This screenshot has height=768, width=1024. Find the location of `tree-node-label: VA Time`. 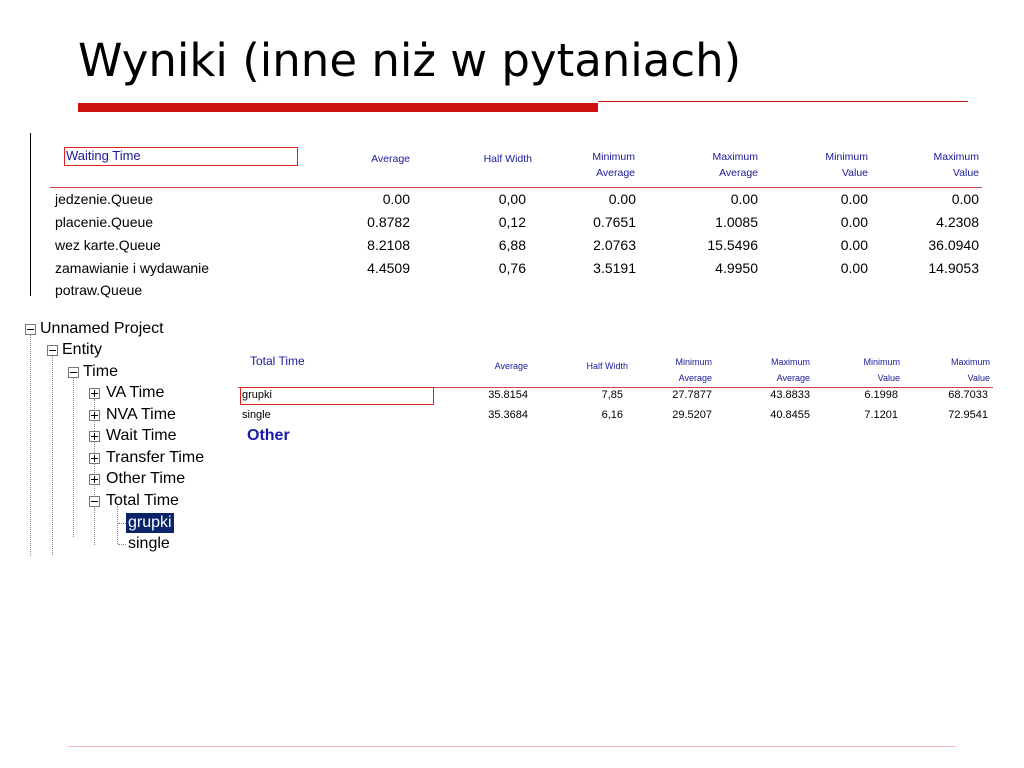

tree-node-label: VA Time is located at coordinates (135, 392).